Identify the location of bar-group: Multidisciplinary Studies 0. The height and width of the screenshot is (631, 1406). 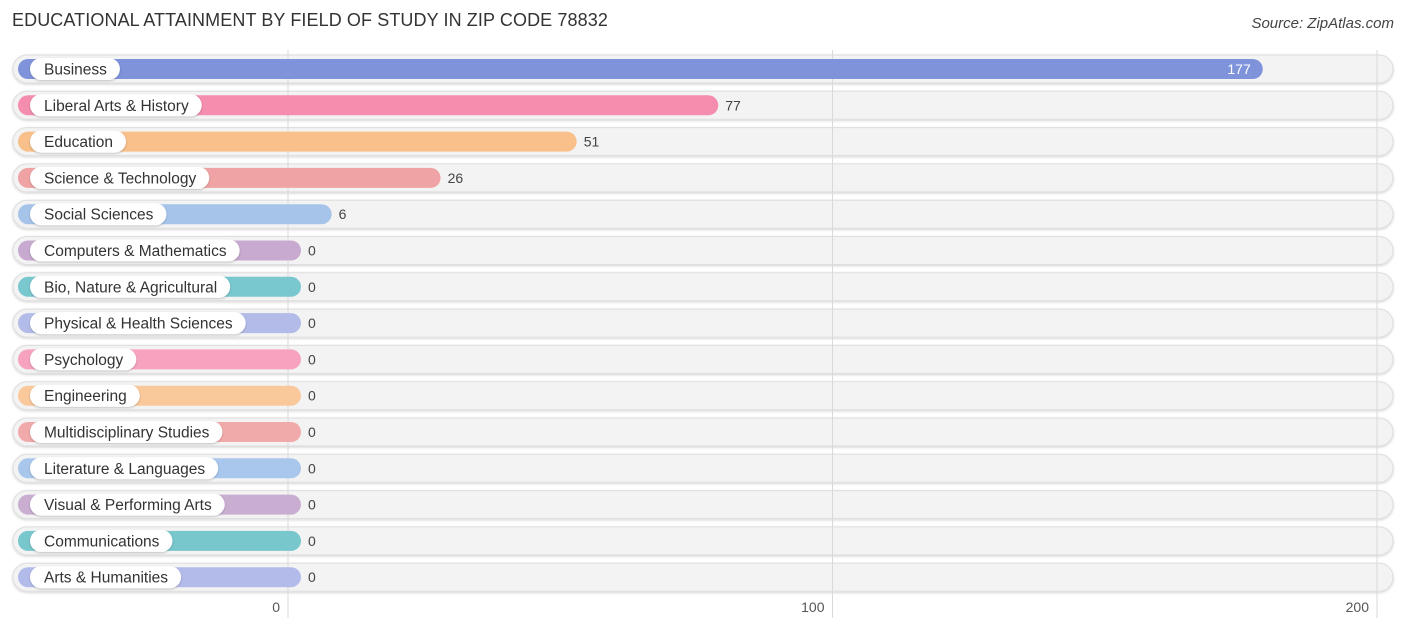
(167, 432).